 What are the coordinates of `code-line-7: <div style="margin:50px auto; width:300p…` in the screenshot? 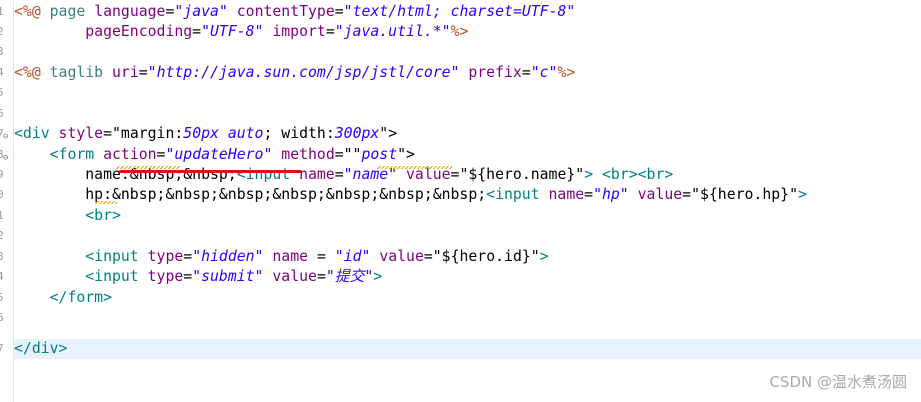 It's located at (206, 133).